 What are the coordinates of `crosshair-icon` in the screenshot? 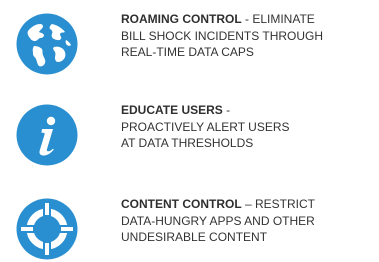 It's located at (47, 229).